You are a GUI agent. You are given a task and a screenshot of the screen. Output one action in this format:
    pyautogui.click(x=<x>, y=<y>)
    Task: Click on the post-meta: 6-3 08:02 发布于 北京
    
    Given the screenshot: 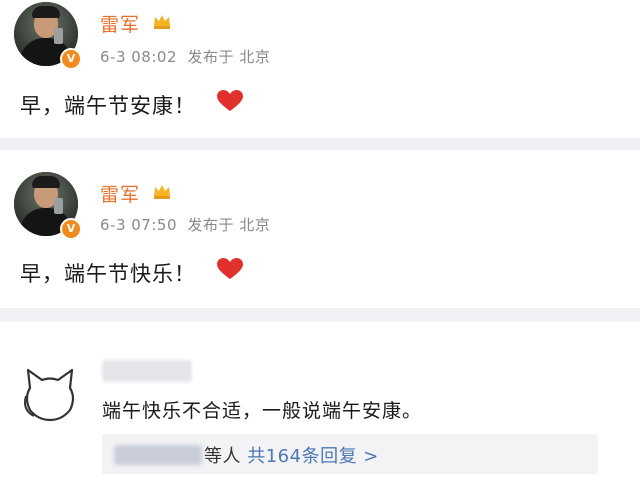 What is the action you would take?
    pyautogui.click(x=185, y=56)
    